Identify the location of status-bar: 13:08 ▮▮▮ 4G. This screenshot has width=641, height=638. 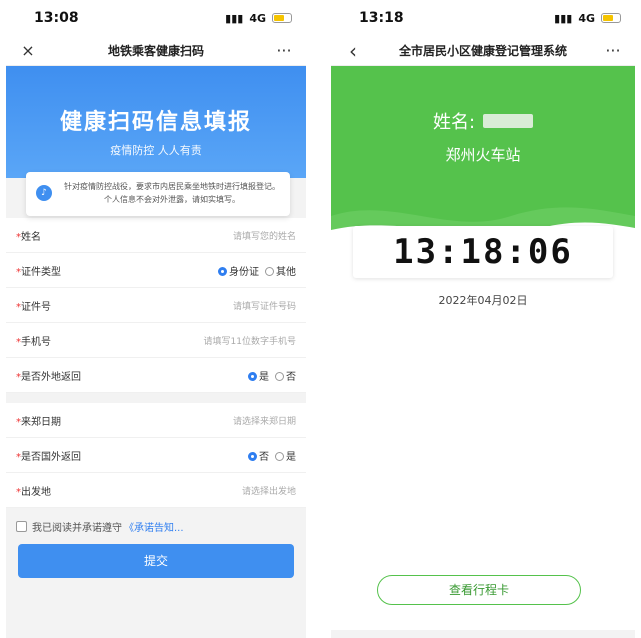
(156, 18).